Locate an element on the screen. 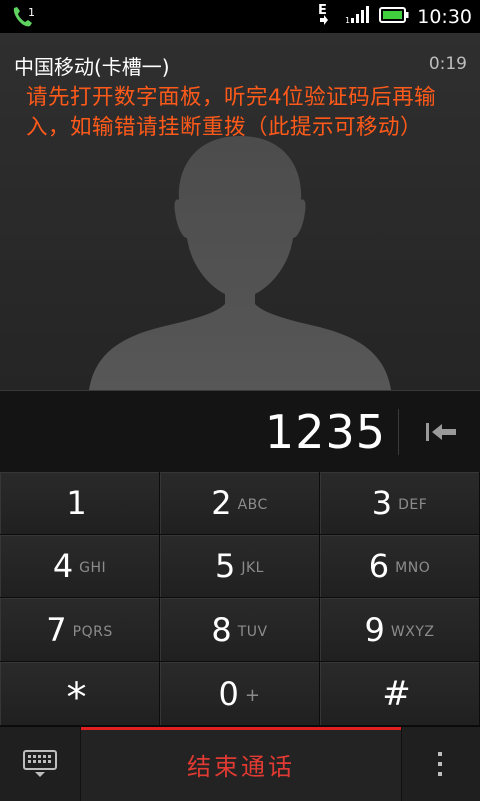 The image size is (480, 801). key-1: 1 is located at coordinates (80, 503).